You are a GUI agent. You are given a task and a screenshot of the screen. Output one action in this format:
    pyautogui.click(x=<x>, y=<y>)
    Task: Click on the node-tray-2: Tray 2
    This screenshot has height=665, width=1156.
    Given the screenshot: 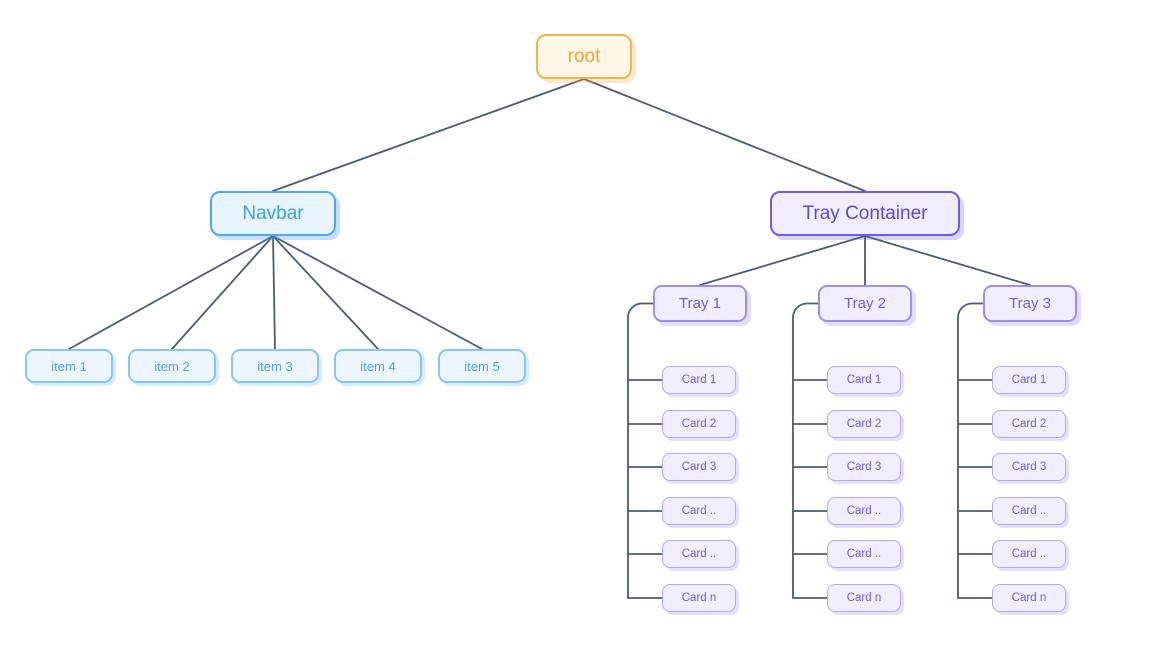 What is the action you would take?
    pyautogui.click(x=865, y=303)
    